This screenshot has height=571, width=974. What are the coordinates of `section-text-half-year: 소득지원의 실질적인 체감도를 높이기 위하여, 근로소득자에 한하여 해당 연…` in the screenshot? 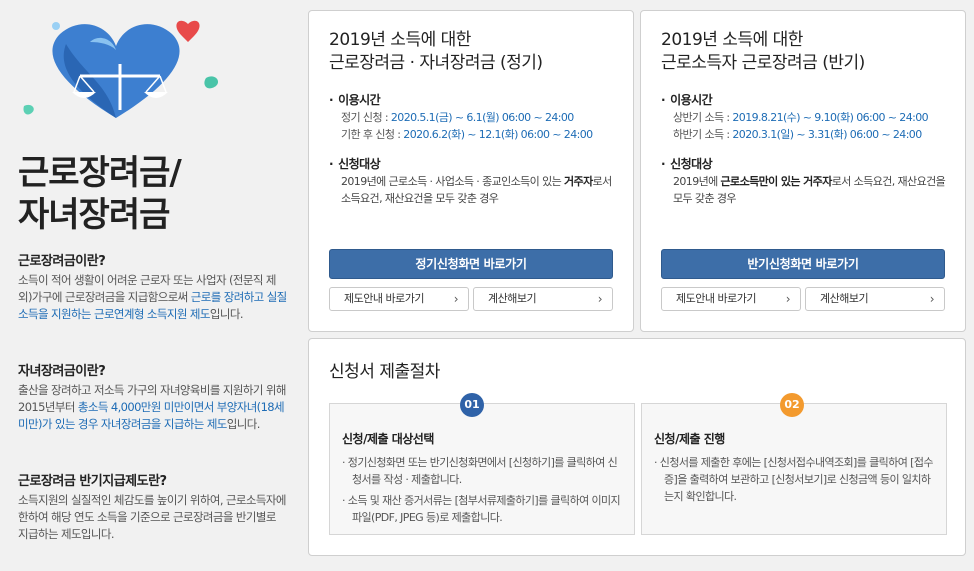 It's located at (152, 517).